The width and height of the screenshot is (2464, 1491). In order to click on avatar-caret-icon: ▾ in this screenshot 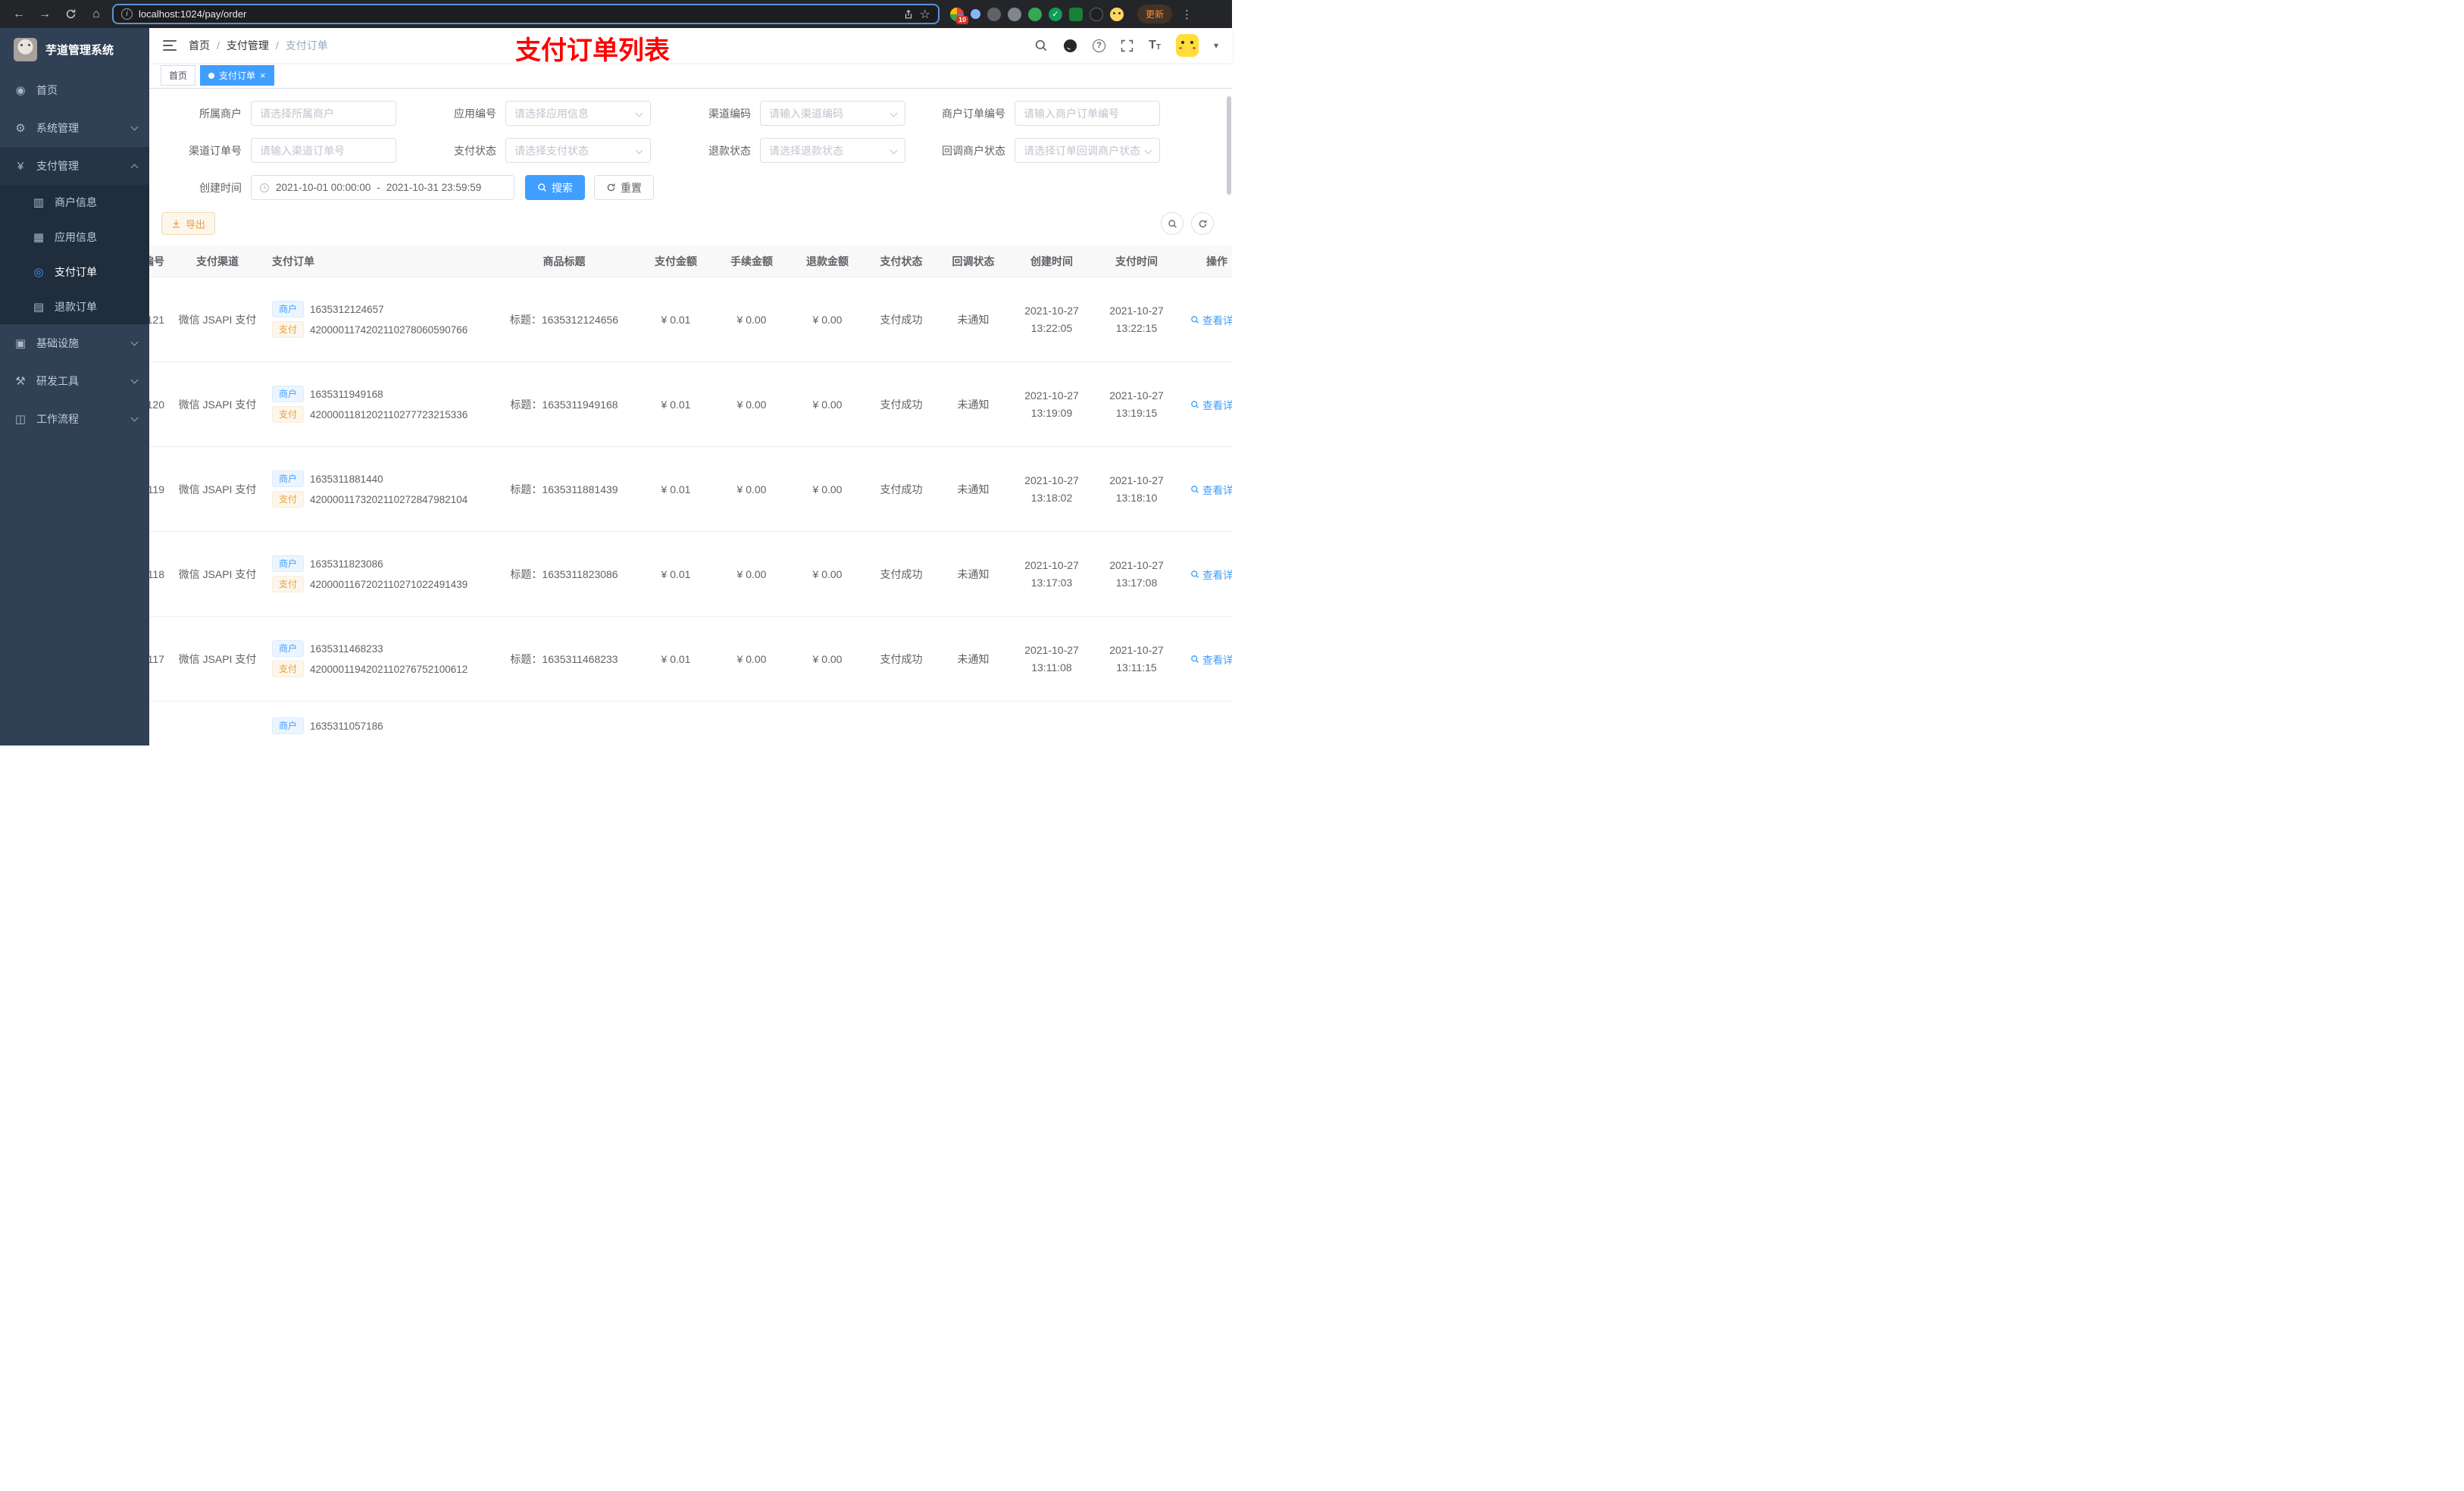, I will do `click(1216, 45)`.